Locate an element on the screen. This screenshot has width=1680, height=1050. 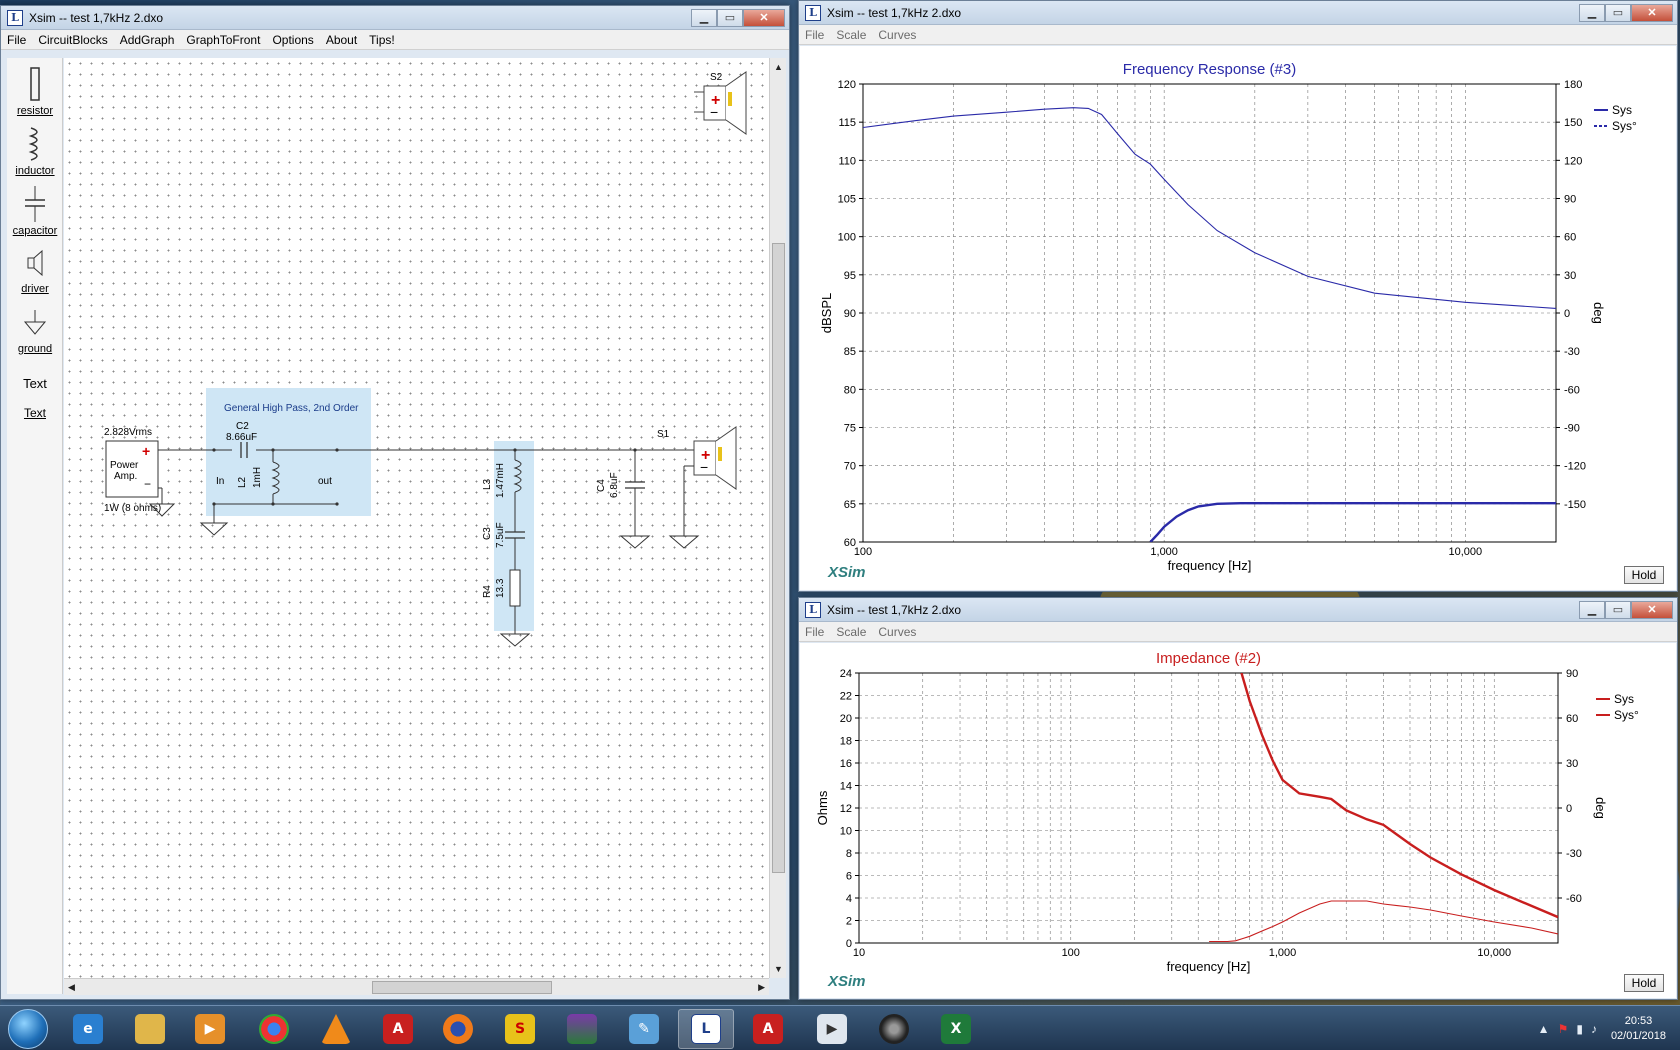
y-tick-label: 8 is located at coordinates (849, 854).